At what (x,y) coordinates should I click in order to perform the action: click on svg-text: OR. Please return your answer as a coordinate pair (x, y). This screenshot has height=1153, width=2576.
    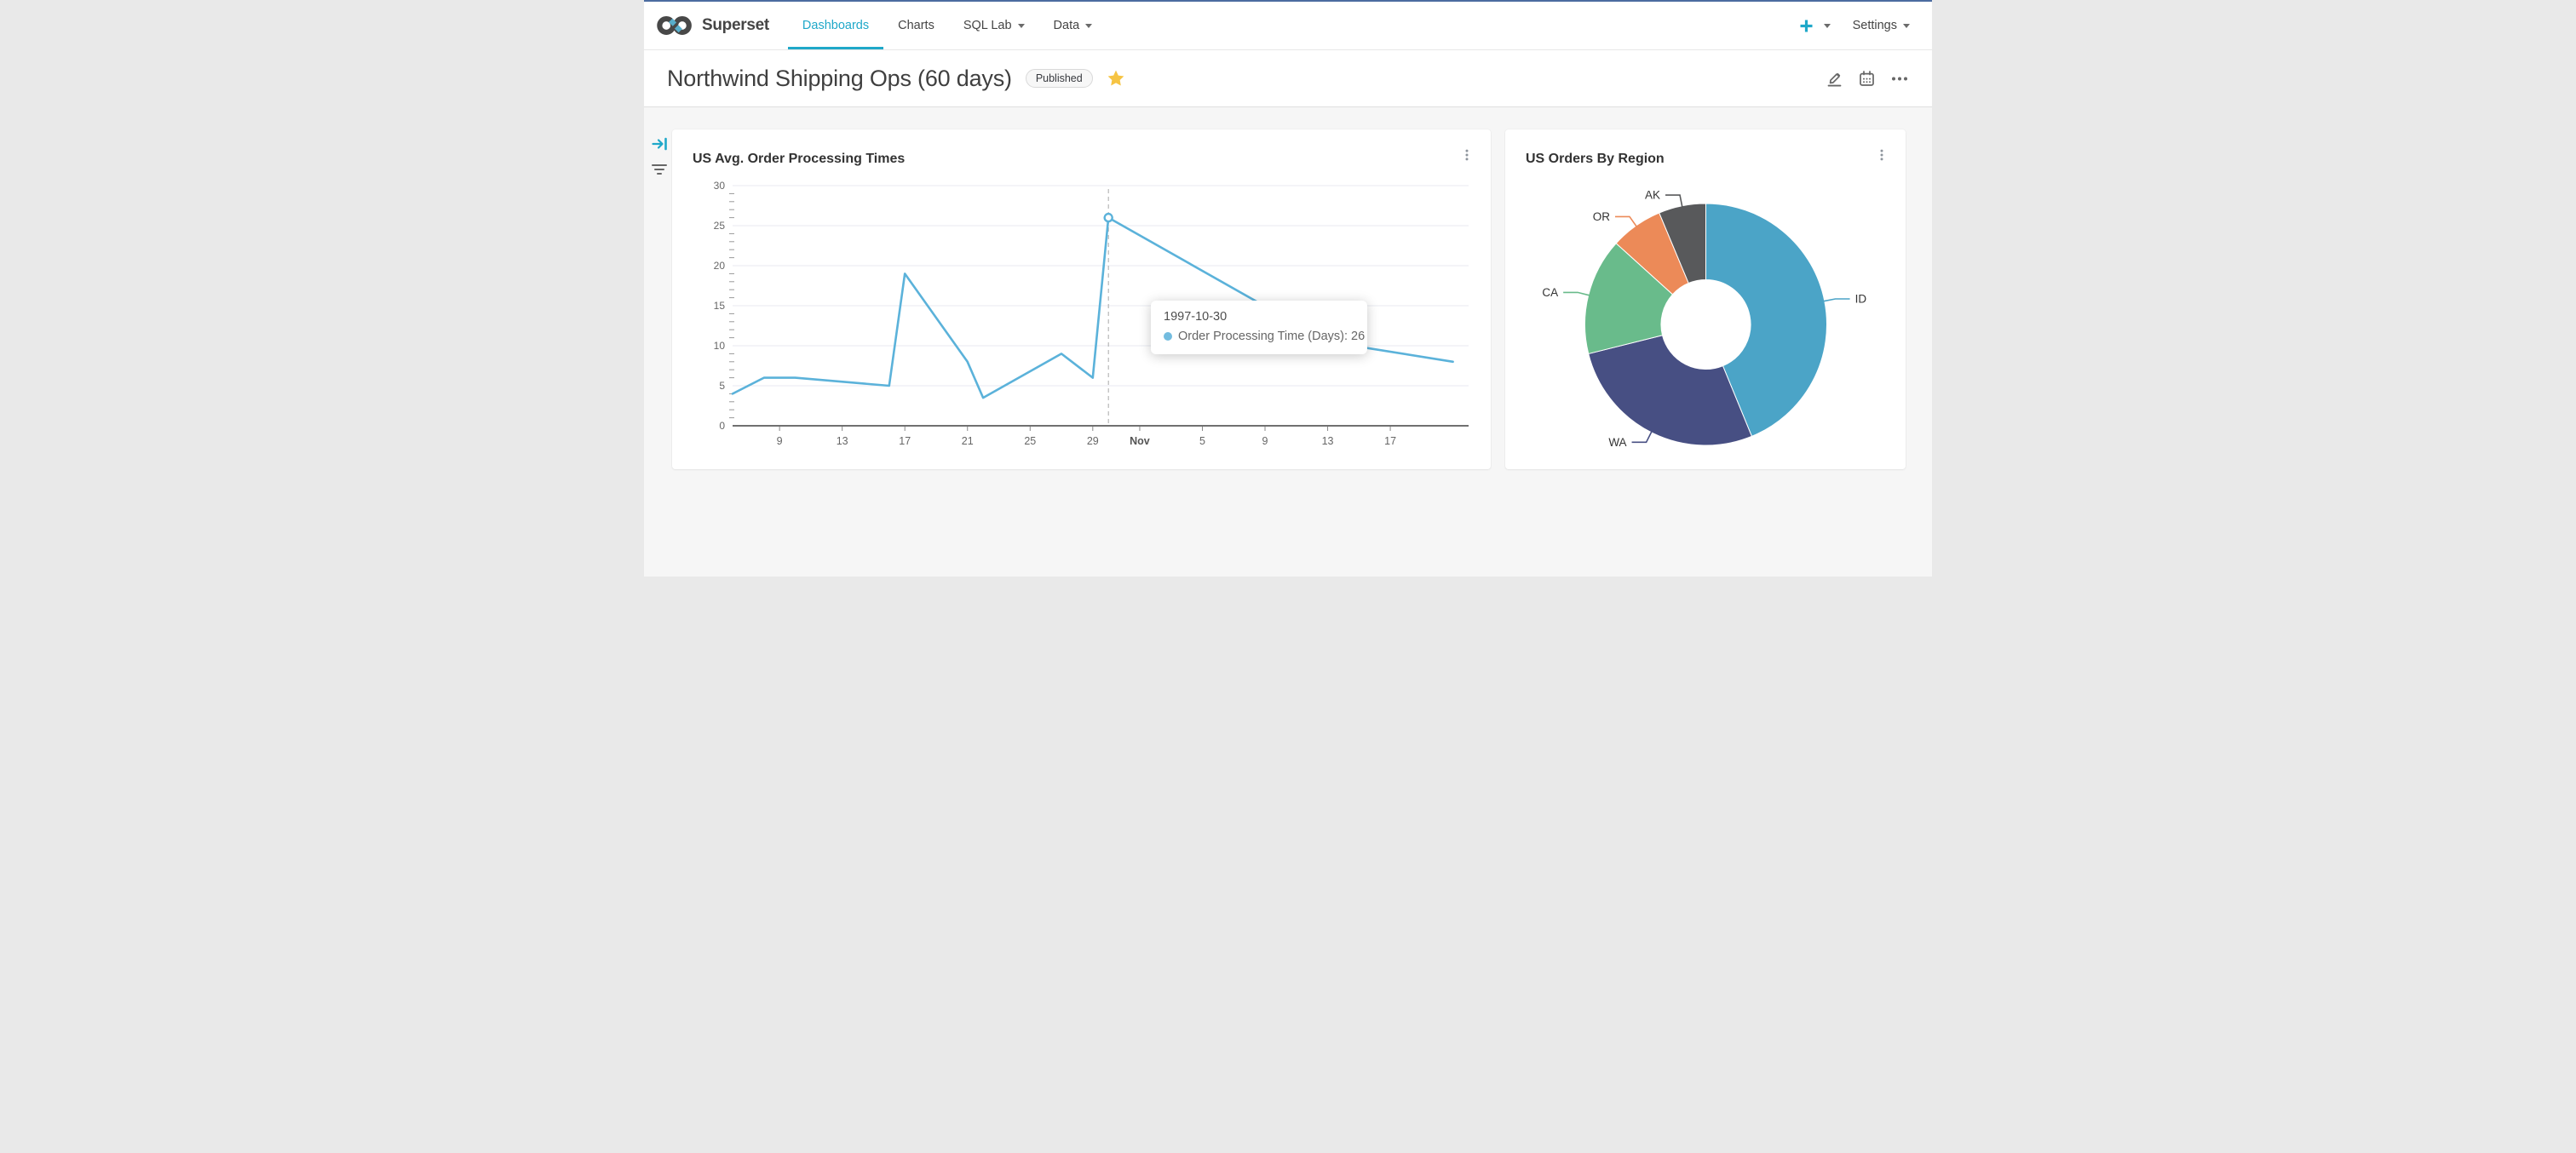
    Looking at the image, I should click on (1602, 216).